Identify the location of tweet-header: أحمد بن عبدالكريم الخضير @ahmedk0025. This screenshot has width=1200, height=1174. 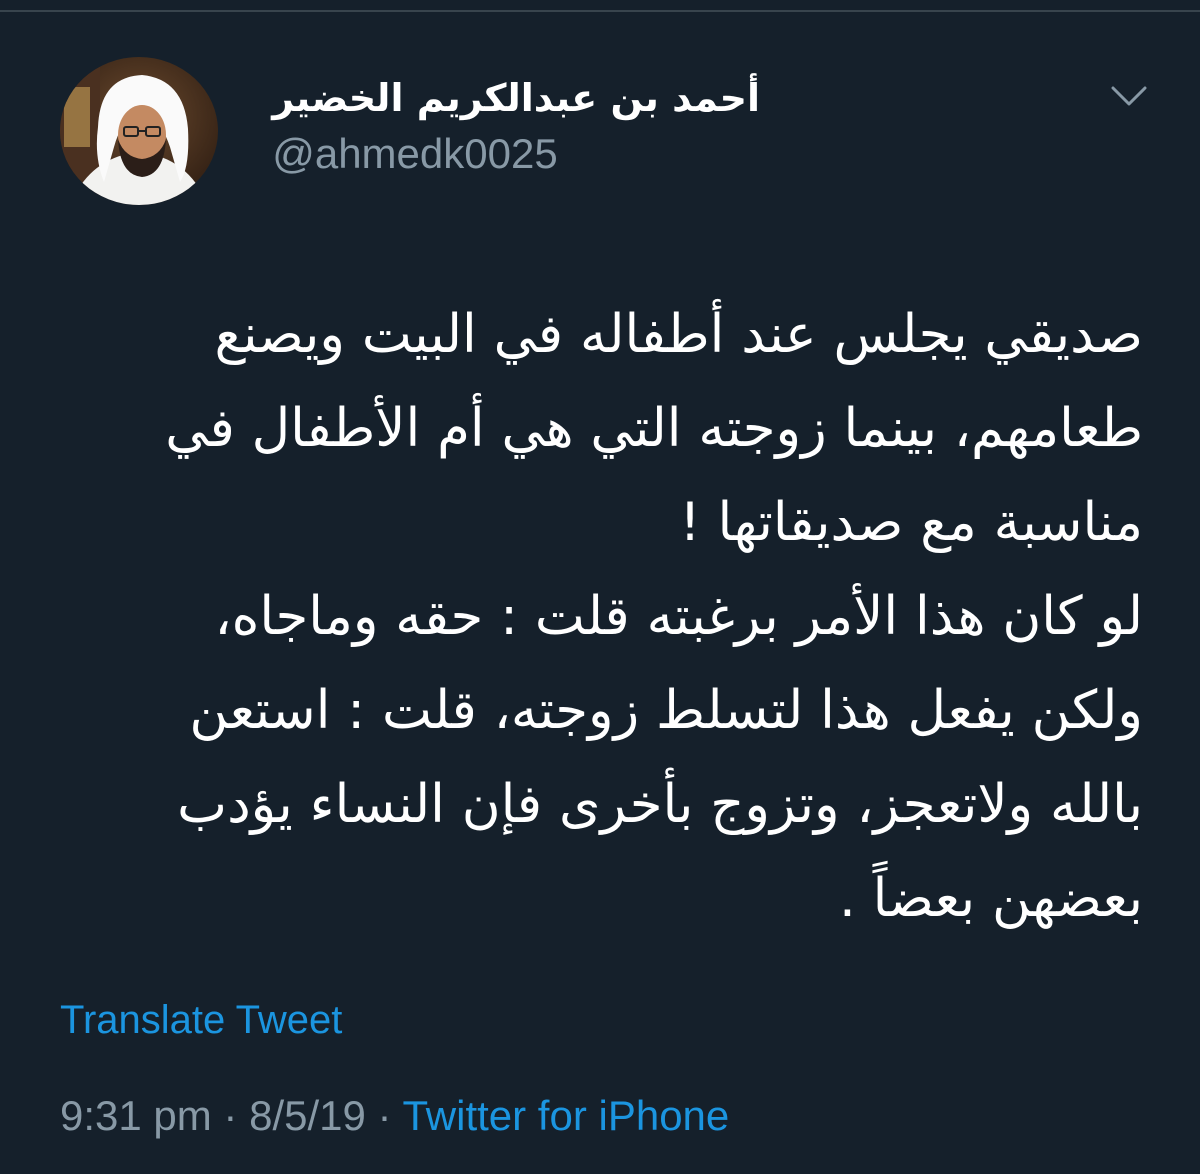
(516, 125).